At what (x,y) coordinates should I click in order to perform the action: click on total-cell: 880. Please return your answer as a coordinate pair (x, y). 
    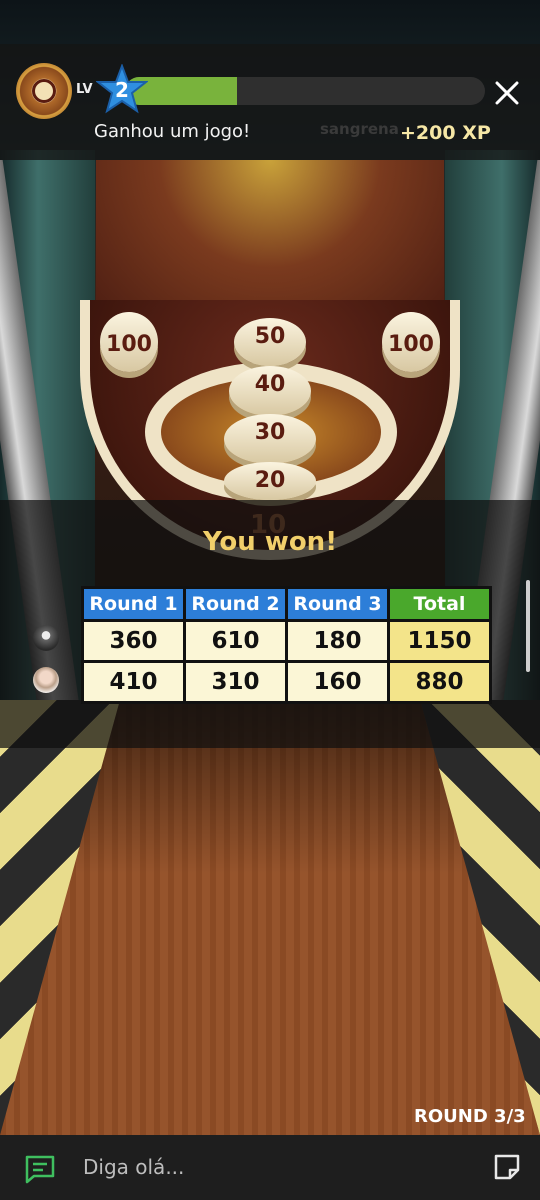
    Looking at the image, I should click on (439, 682).